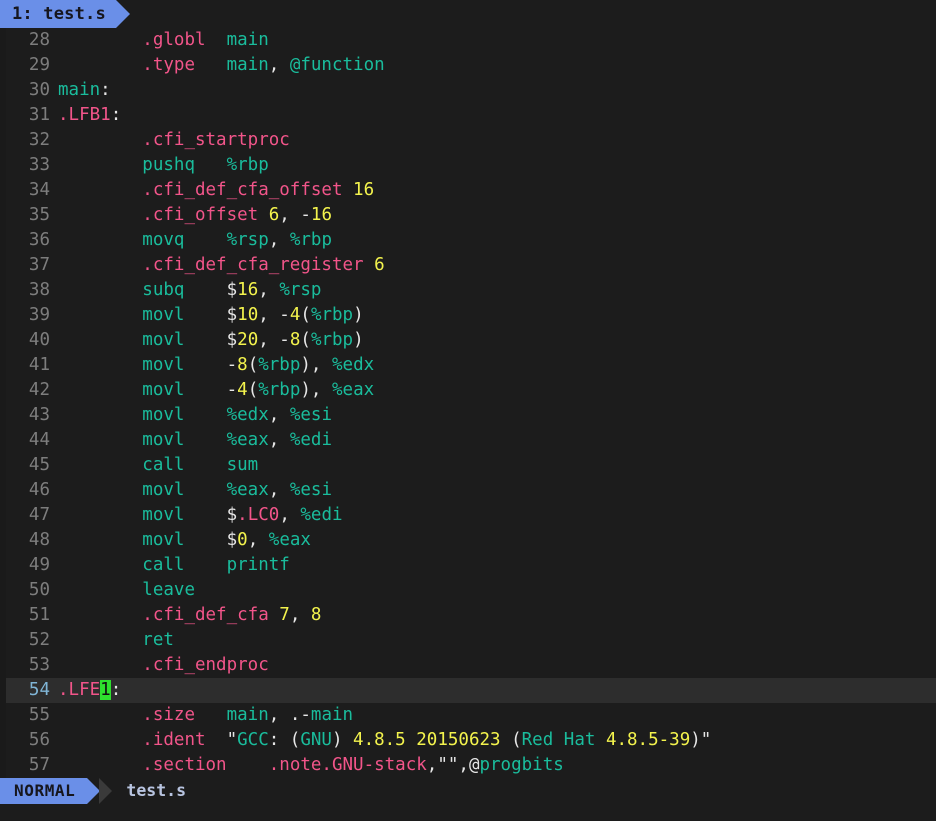 The image size is (936, 821). I want to click on tab-test-s: 1: test.s, so click(58, 14).